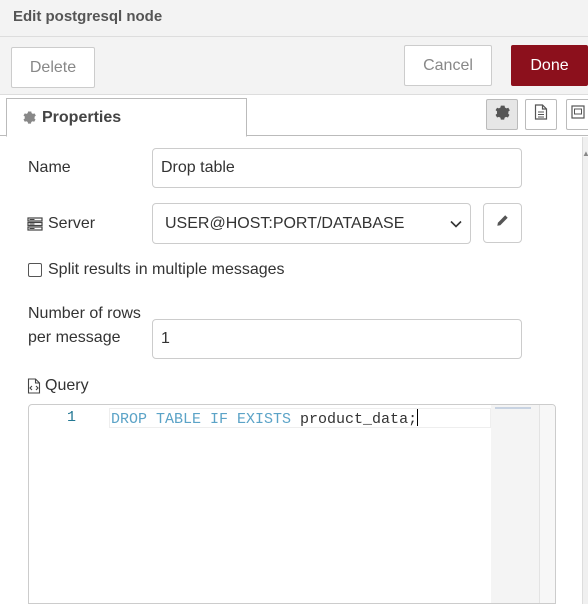 The image size is (588, 604). Describe the element at coordinates (82, 117) in the screenshot. I see `tab-properties-label: Properties` at that location.